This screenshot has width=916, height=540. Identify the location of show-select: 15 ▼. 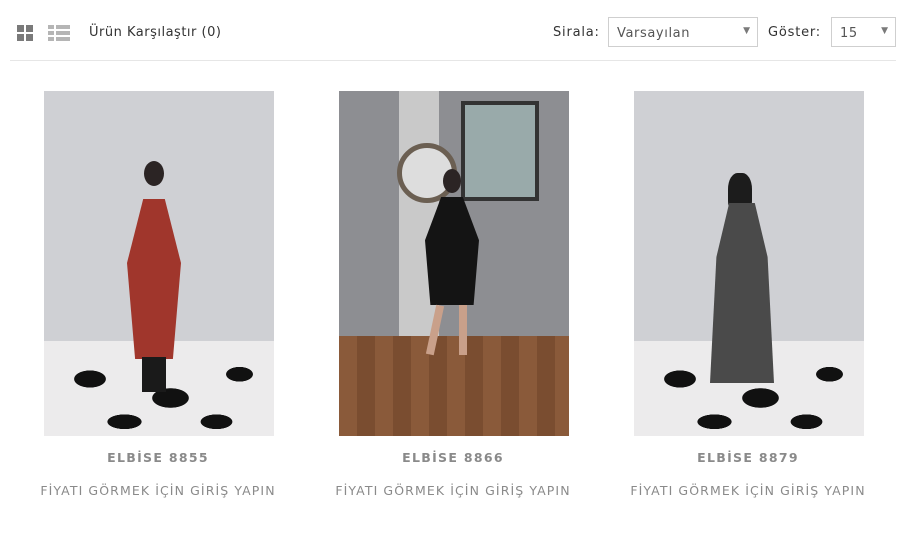
(863, 32).